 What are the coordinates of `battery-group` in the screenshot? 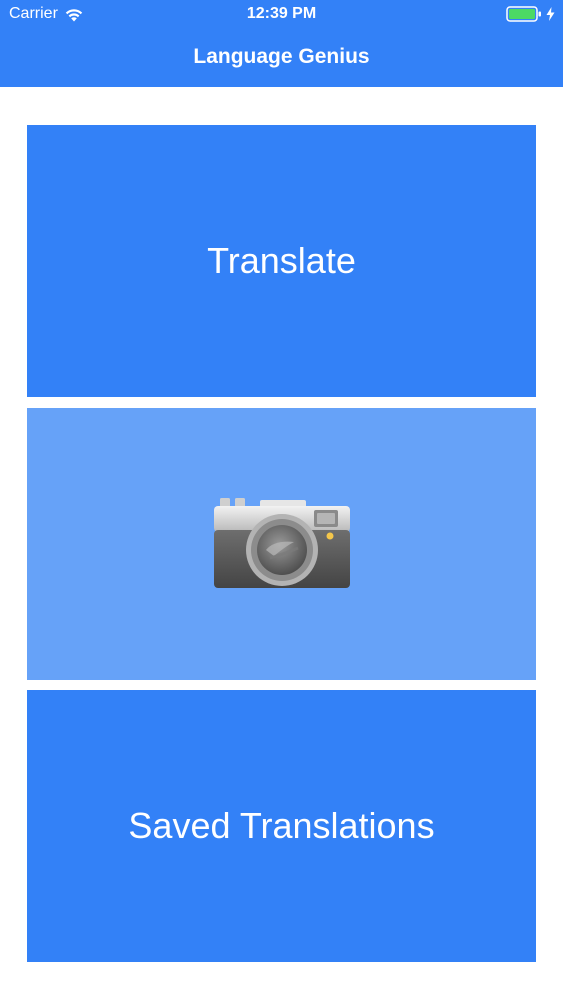 It's located at (530, 14).